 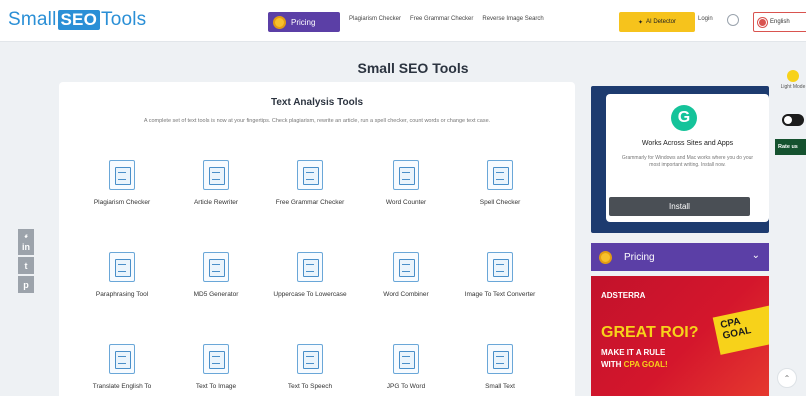 I want to click on pricing-dropdown-label: Pricing, so click(x=639, y=257).